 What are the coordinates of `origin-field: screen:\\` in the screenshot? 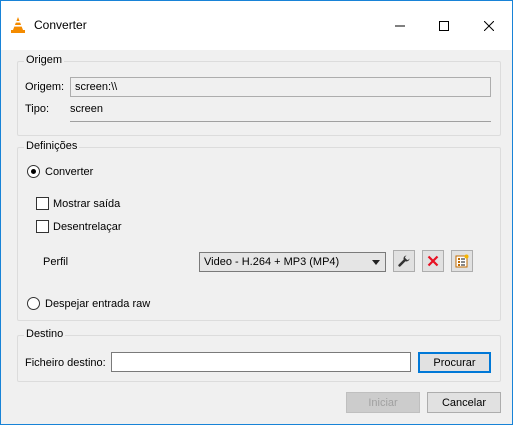 It's located at (280, 87).